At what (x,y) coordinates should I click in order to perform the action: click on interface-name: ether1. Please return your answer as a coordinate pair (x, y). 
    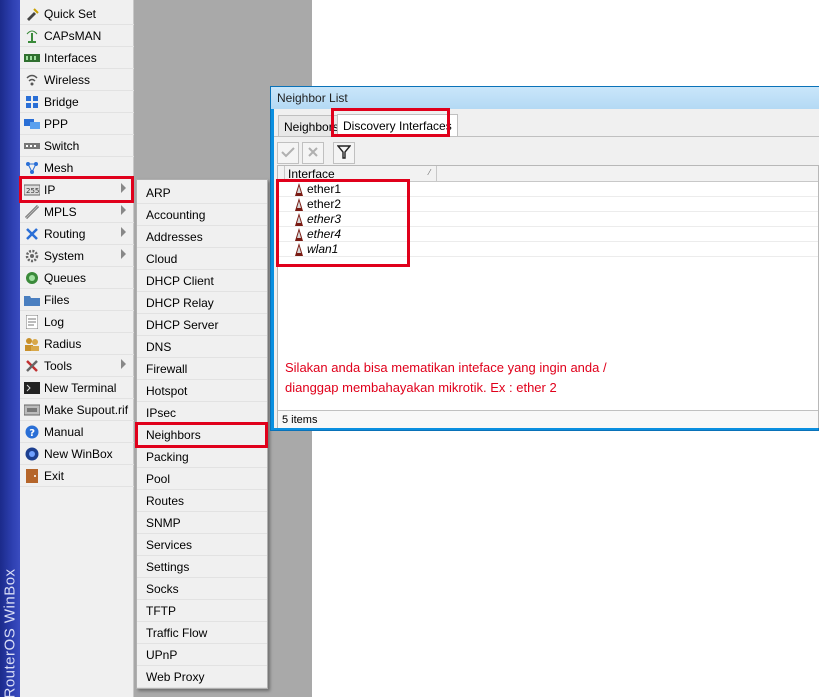
    Looking at the image, I should click on (324, 189).